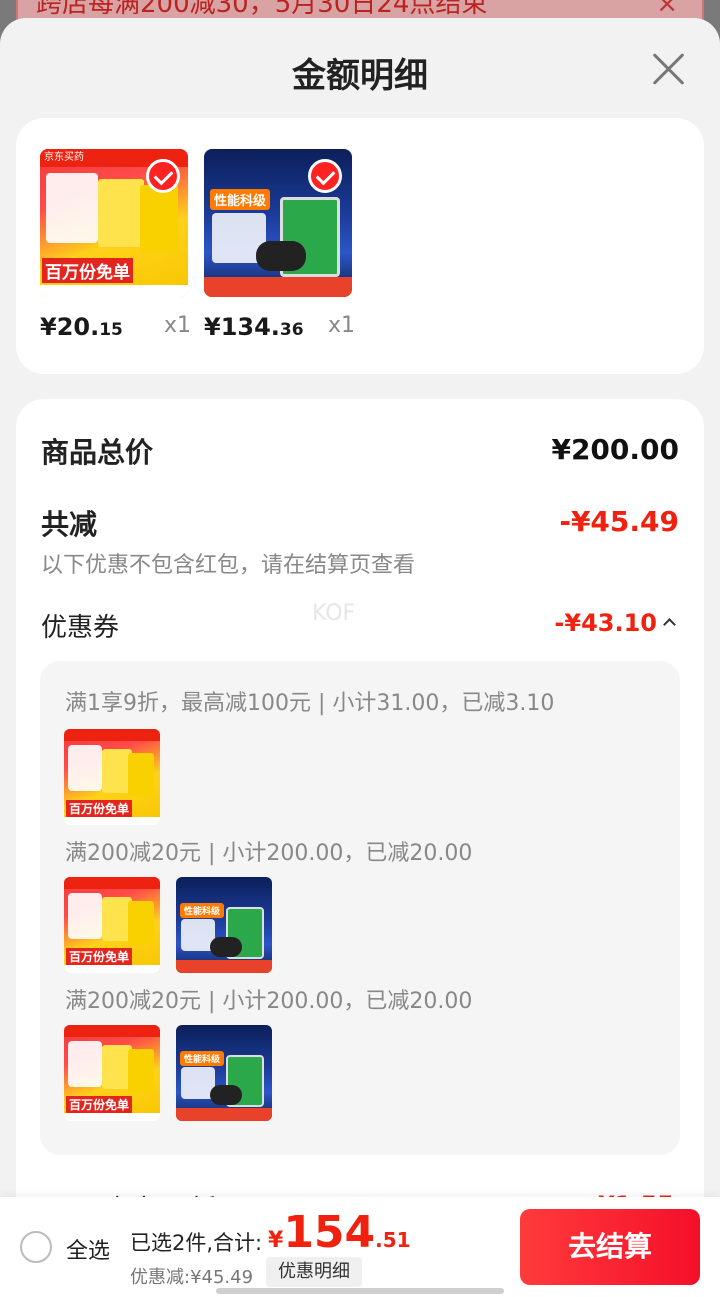 This screenshot has width=720, height=1297. Describe the element at coordinates (114, 223) in the screenshot. I see `product-image-a: 京东买药 百万份免单` at that location.